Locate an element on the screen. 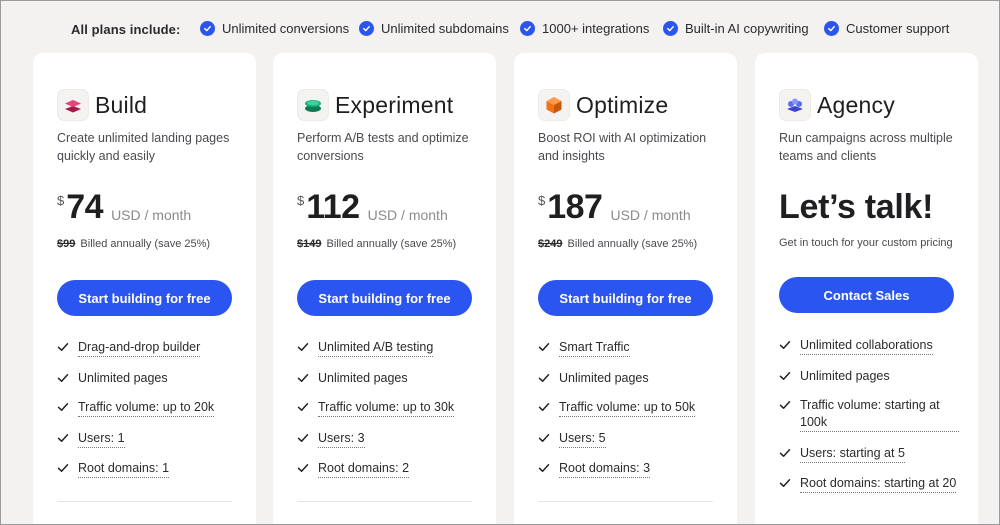 Image resolution: width=1000 pixels, height=525 pixels. billing-note: $249 Billed annually (save 25%) is located at coordinates (617, 244).